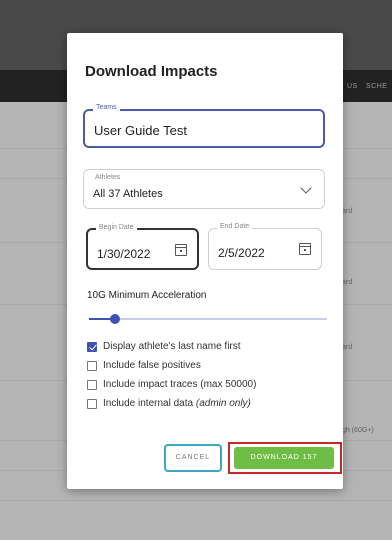  Describe the element at coordinates (92, 347) in the screenshot. I see `checkbox-checked` at that location.